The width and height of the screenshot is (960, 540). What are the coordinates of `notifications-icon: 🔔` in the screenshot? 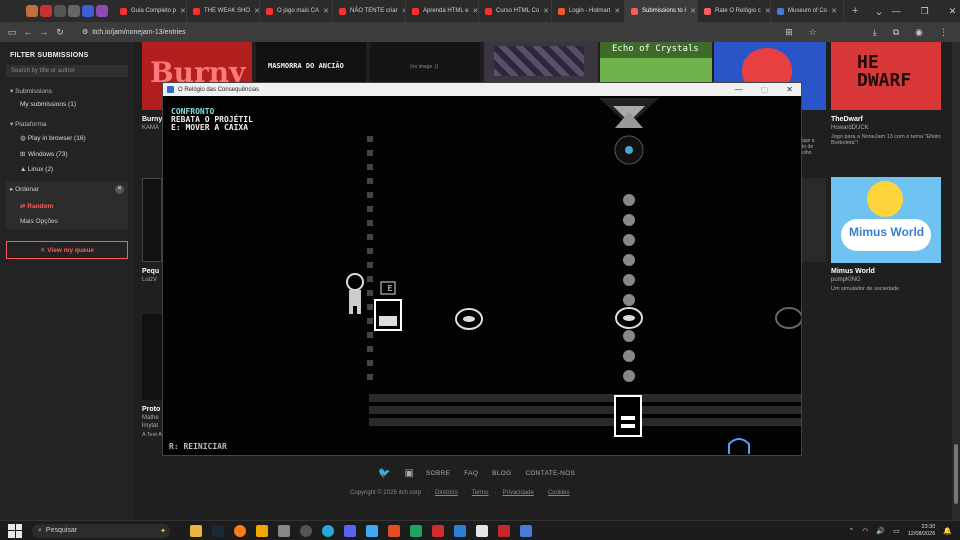 It's located at (947, 531).